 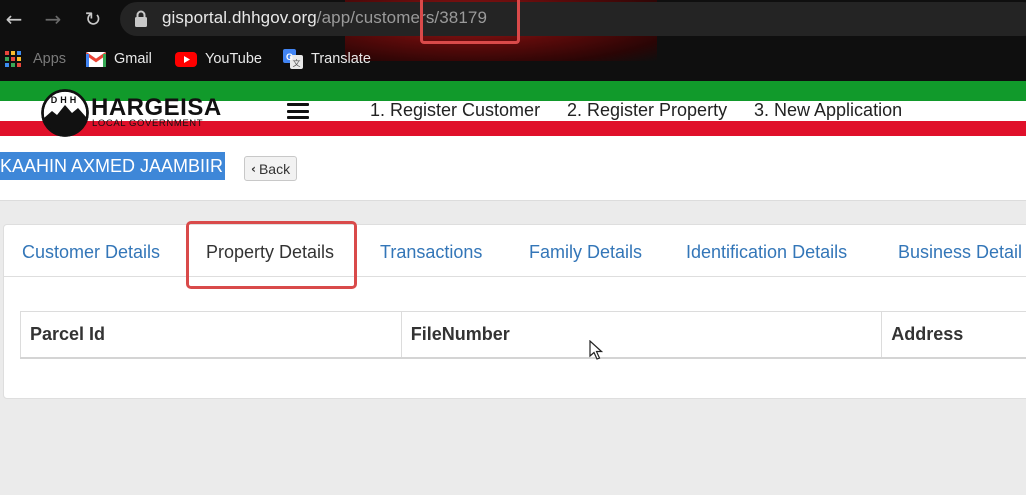 I want to click on svg-text: 文, so click(x=297, y=63).